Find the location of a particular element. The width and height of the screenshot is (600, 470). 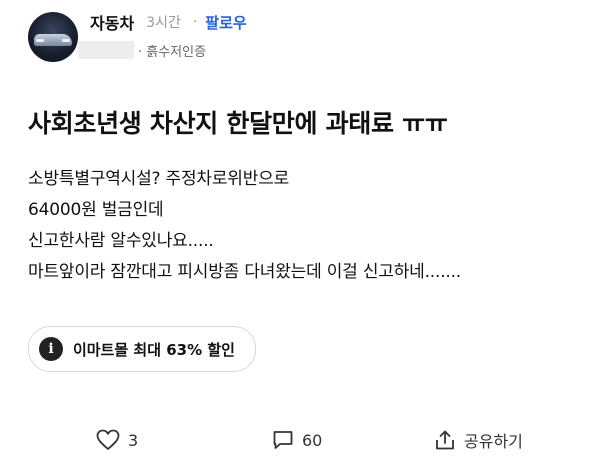

share-label: 공유하기 is located at coordinates (493, 441).